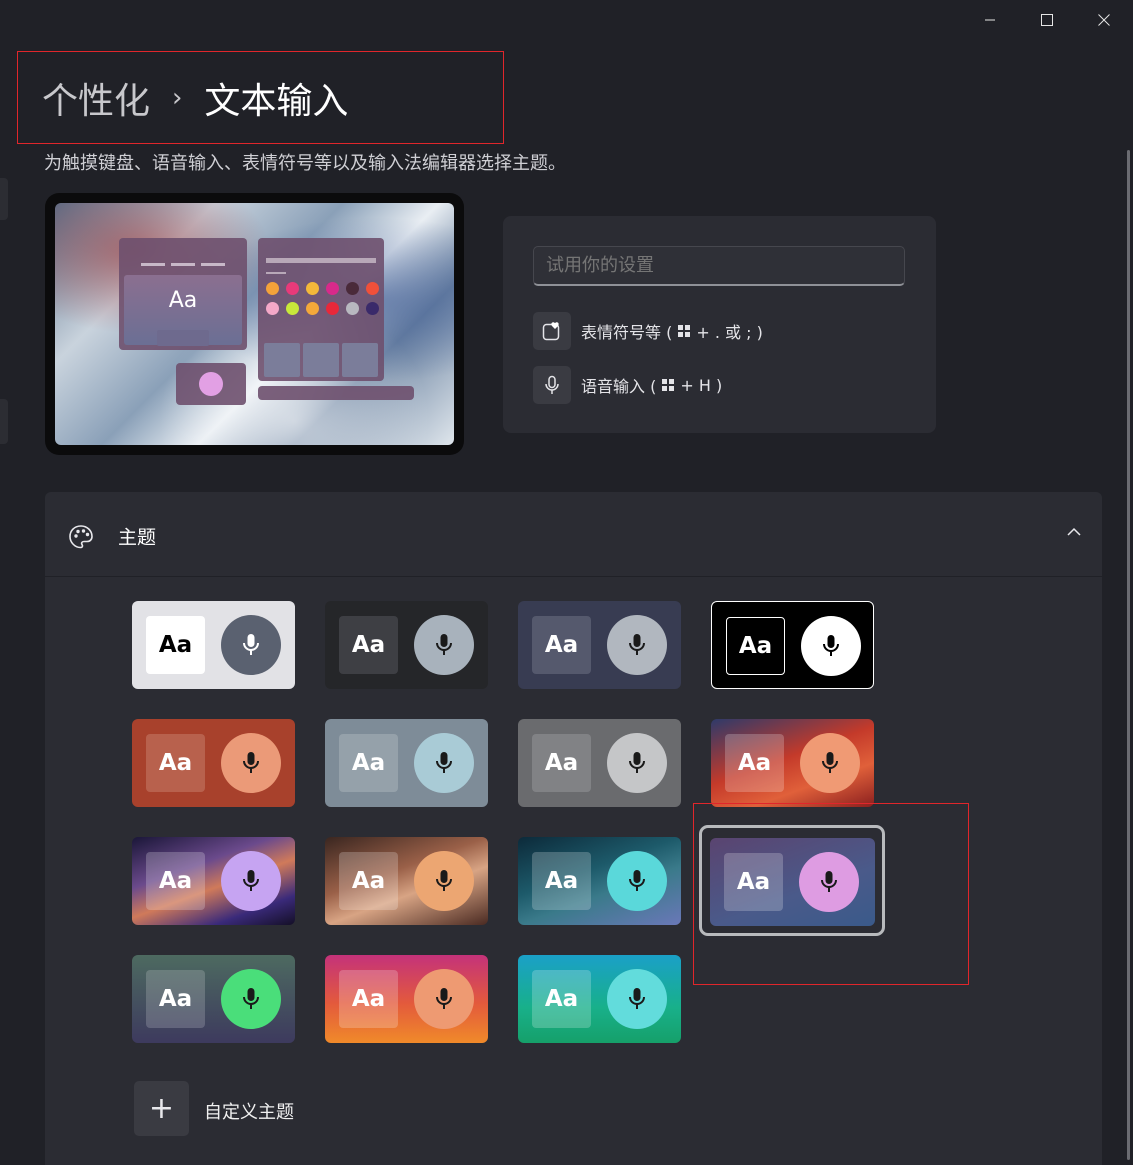  What do you see at coordinates (599, 645) in the screenshot?
I see `theme-tile-3: Aa` at bounding box center [599, 645].